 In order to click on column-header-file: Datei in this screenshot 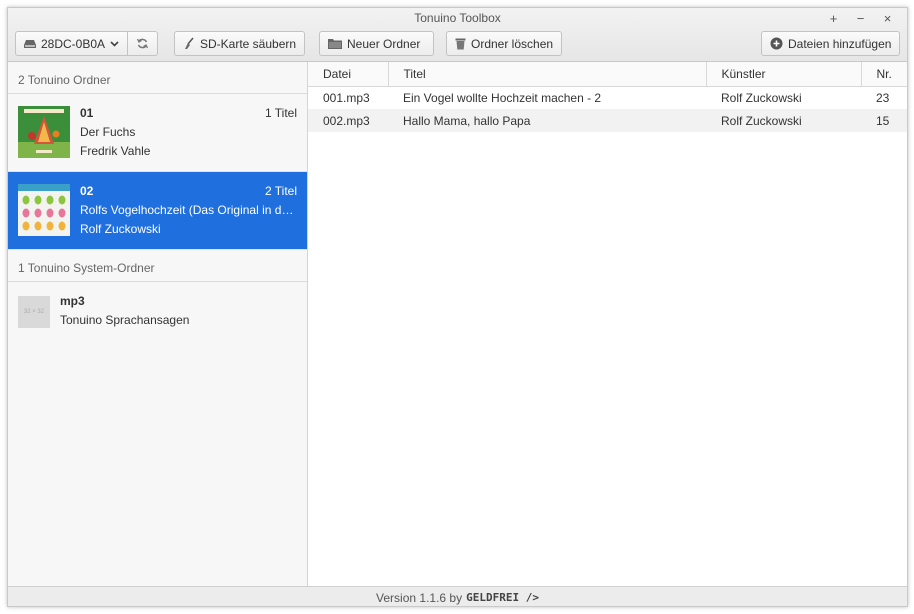, I will do `click(348, 74)`.